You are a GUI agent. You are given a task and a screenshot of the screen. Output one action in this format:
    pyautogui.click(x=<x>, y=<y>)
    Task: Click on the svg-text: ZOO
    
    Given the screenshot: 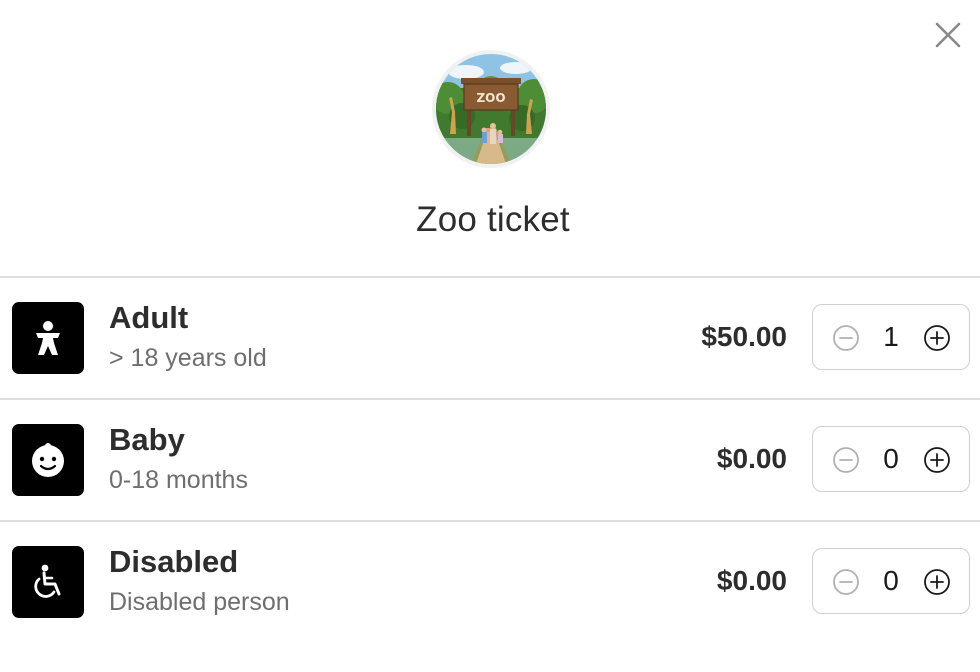 What is the action you would take?
    pyautogui.click(x=490, y=98)
    